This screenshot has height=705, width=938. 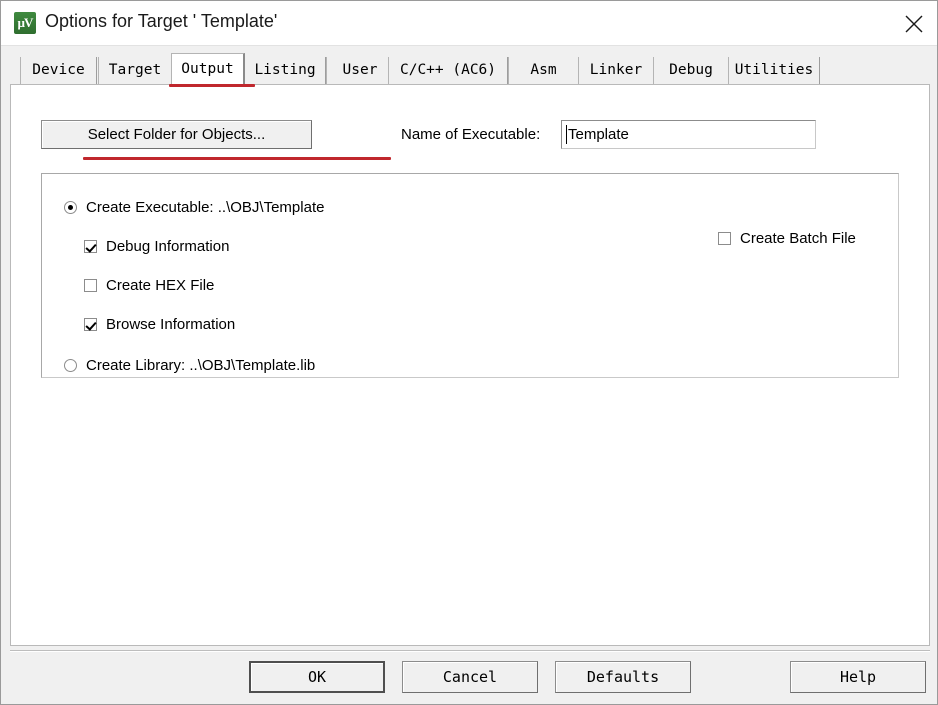 What do you see at coordinates (317, 677) in the screenshot?
I see `ok-button: OK` at bounding box center [317, 677].